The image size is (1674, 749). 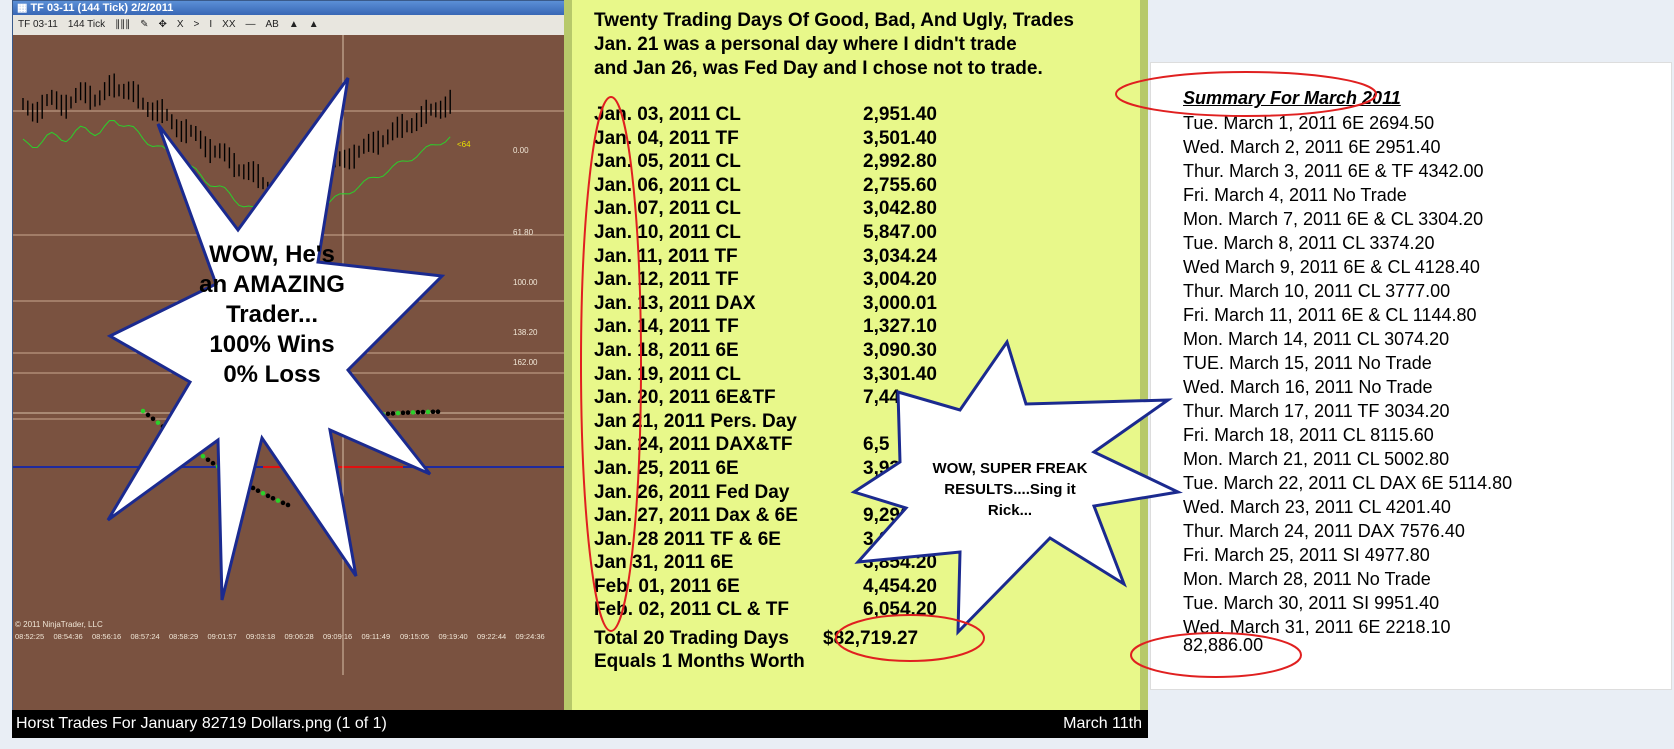 I want to click on summary-title: Summary For March 2011, so click(x=1292, y=98).